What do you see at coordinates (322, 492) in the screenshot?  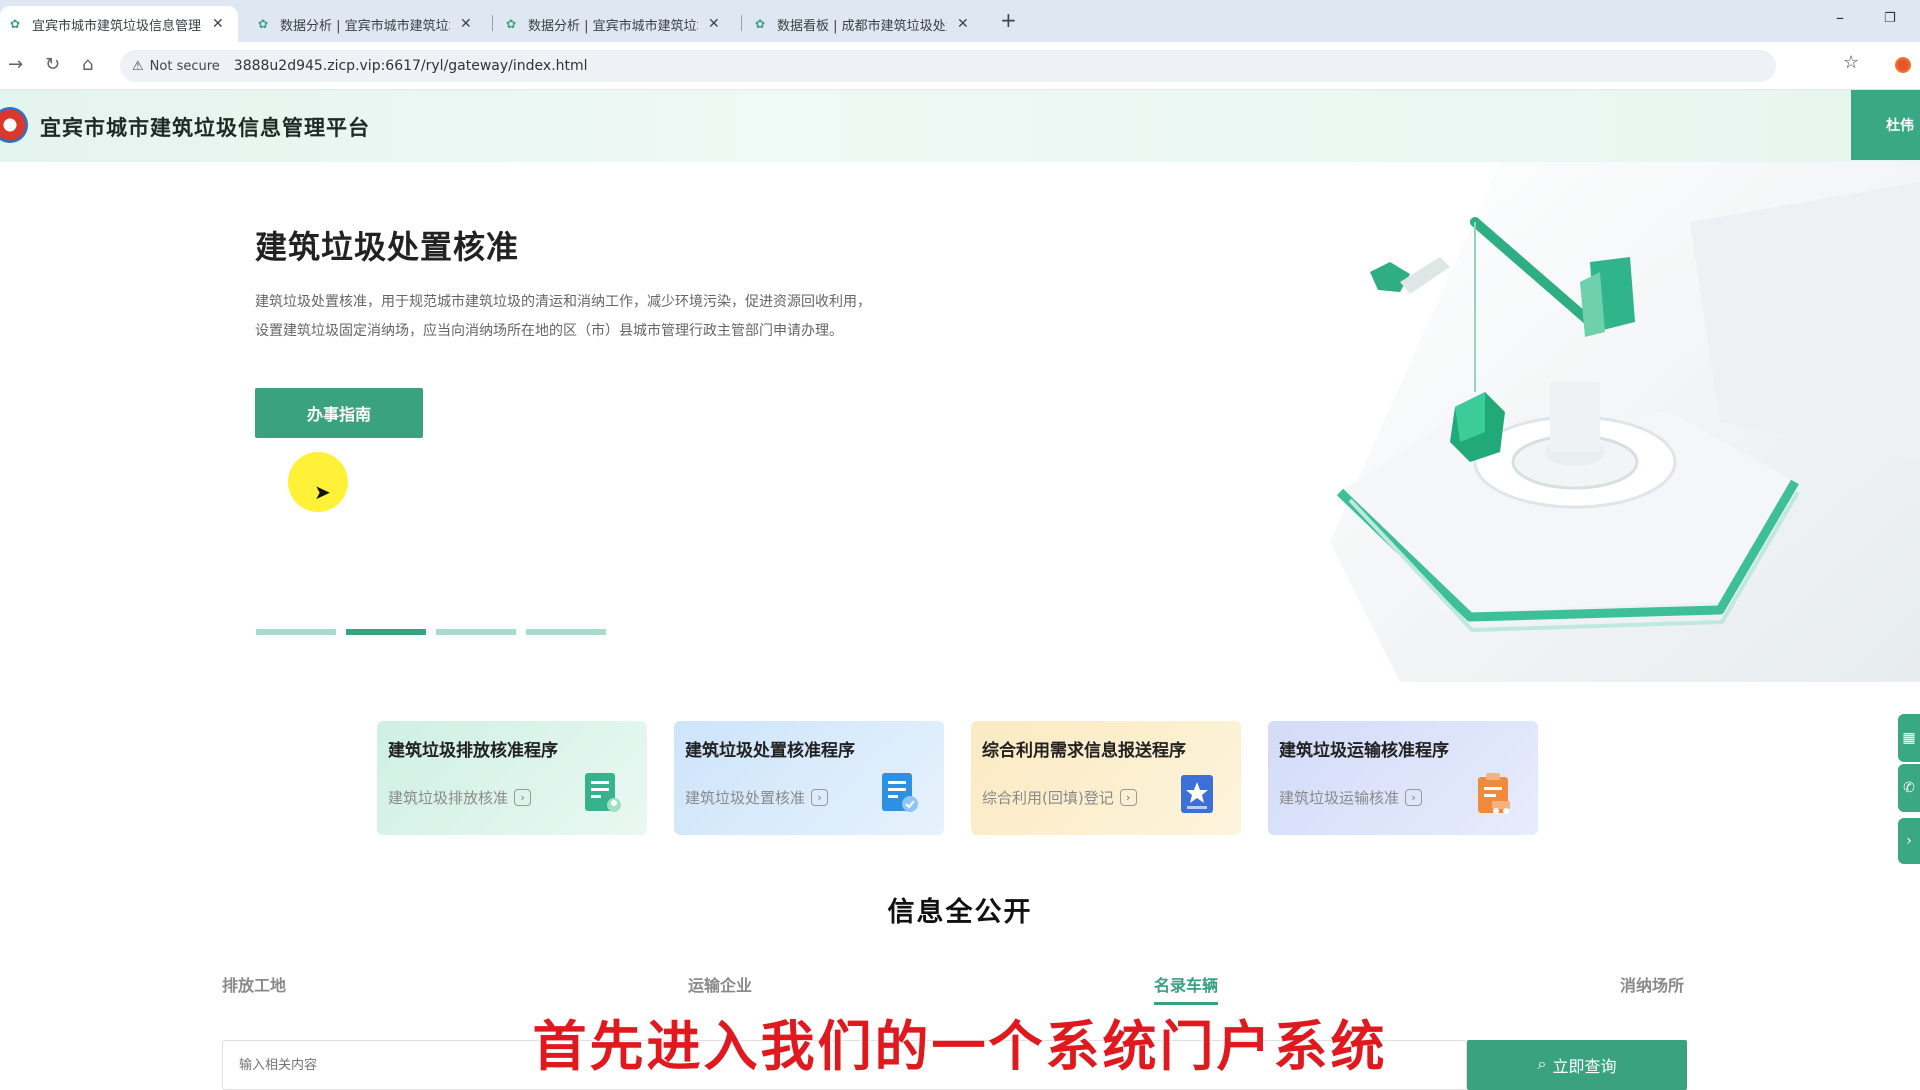 I see `mouse-pointer-icon: ➤` at bounding box center [322, 492].